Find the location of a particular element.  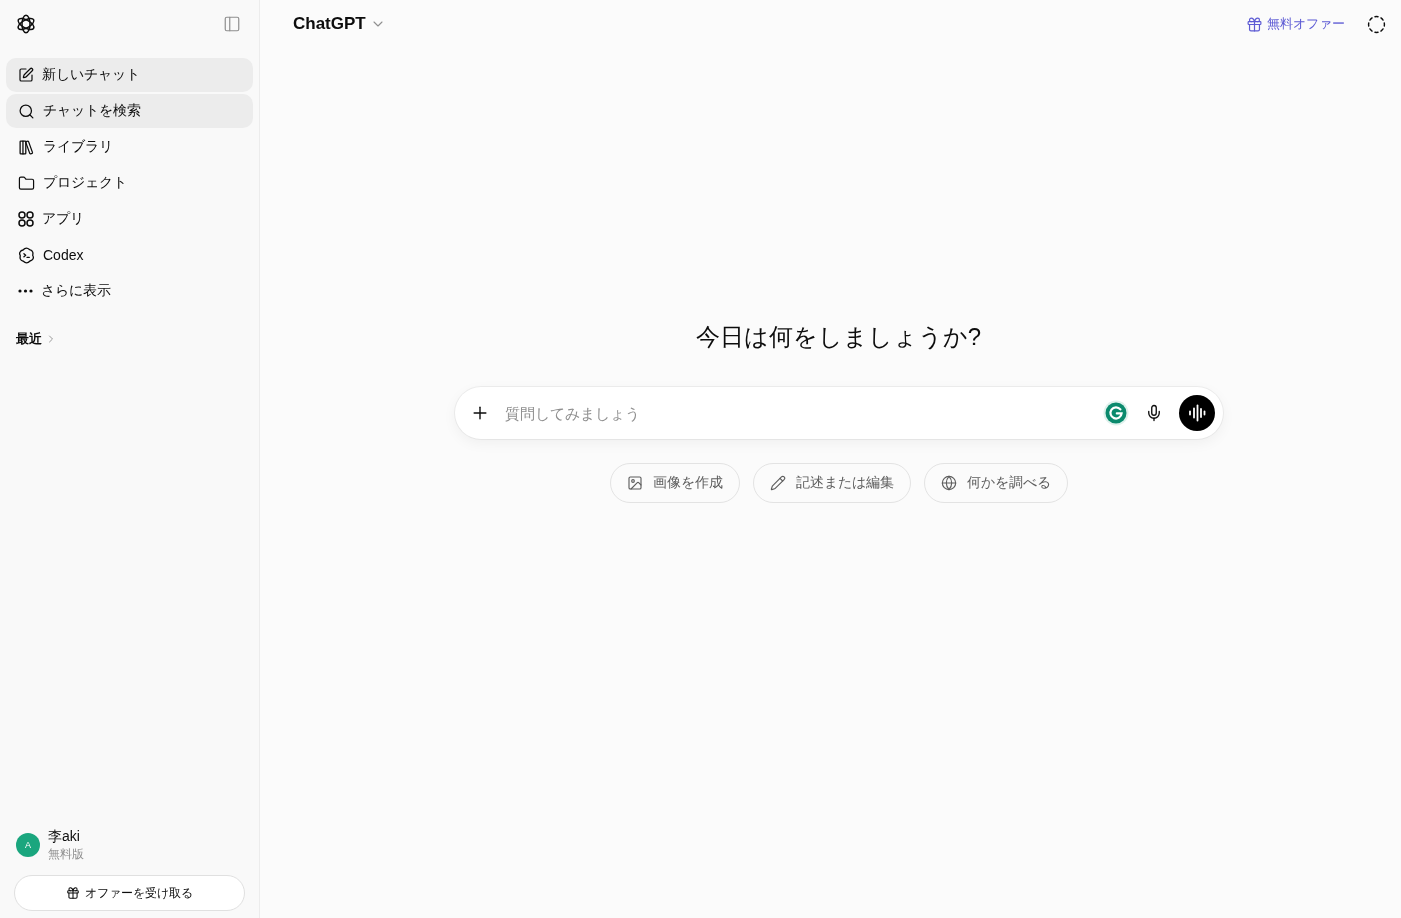

sidebar-item: さらに表示 is located at coordinates (129, 291).